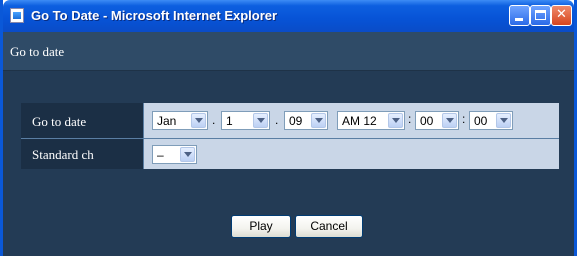 This screenshot has height=256, width=577. What do you see at coordinates (481, 121) in the screenshot?
I see `second-value: 00` at bounding box center [481, 121].